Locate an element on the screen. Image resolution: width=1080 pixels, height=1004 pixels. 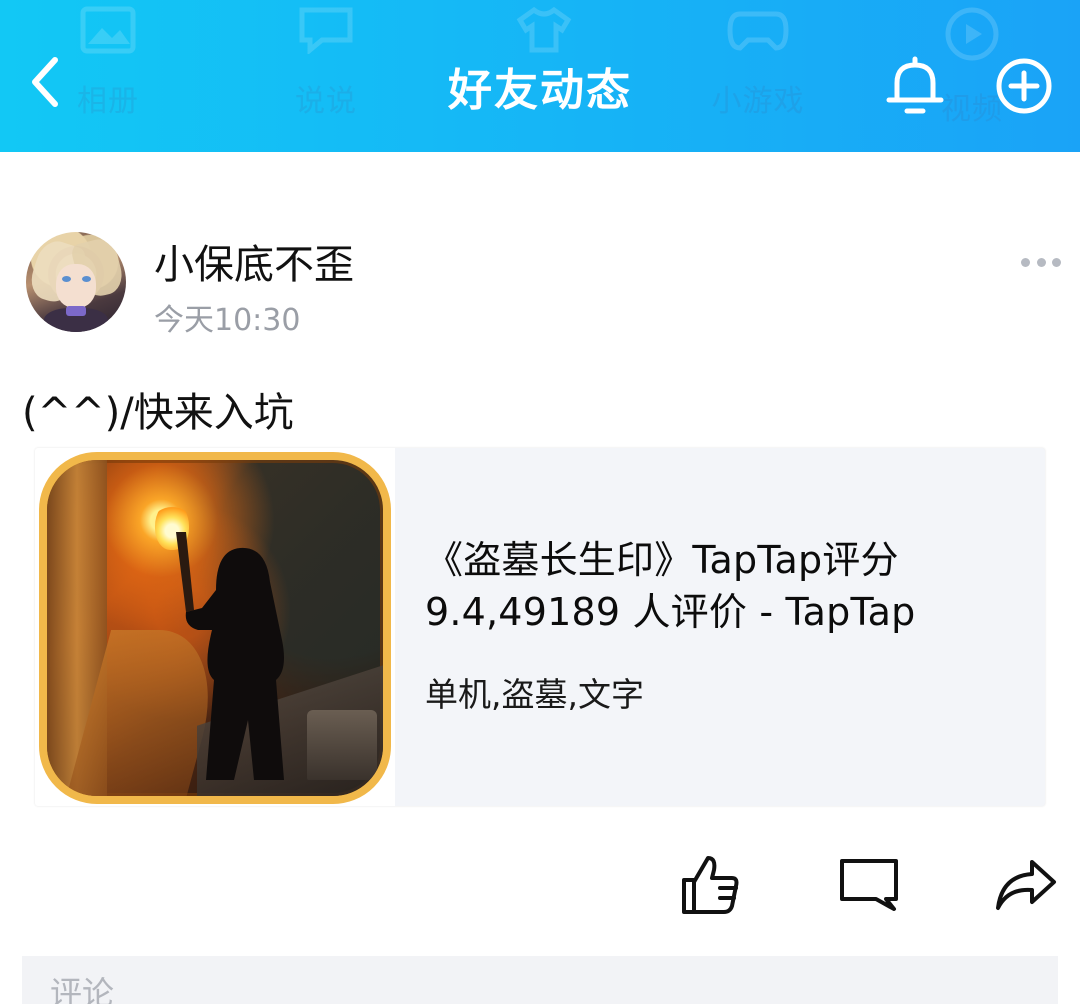
like-button is located at coordinates (711, 885).